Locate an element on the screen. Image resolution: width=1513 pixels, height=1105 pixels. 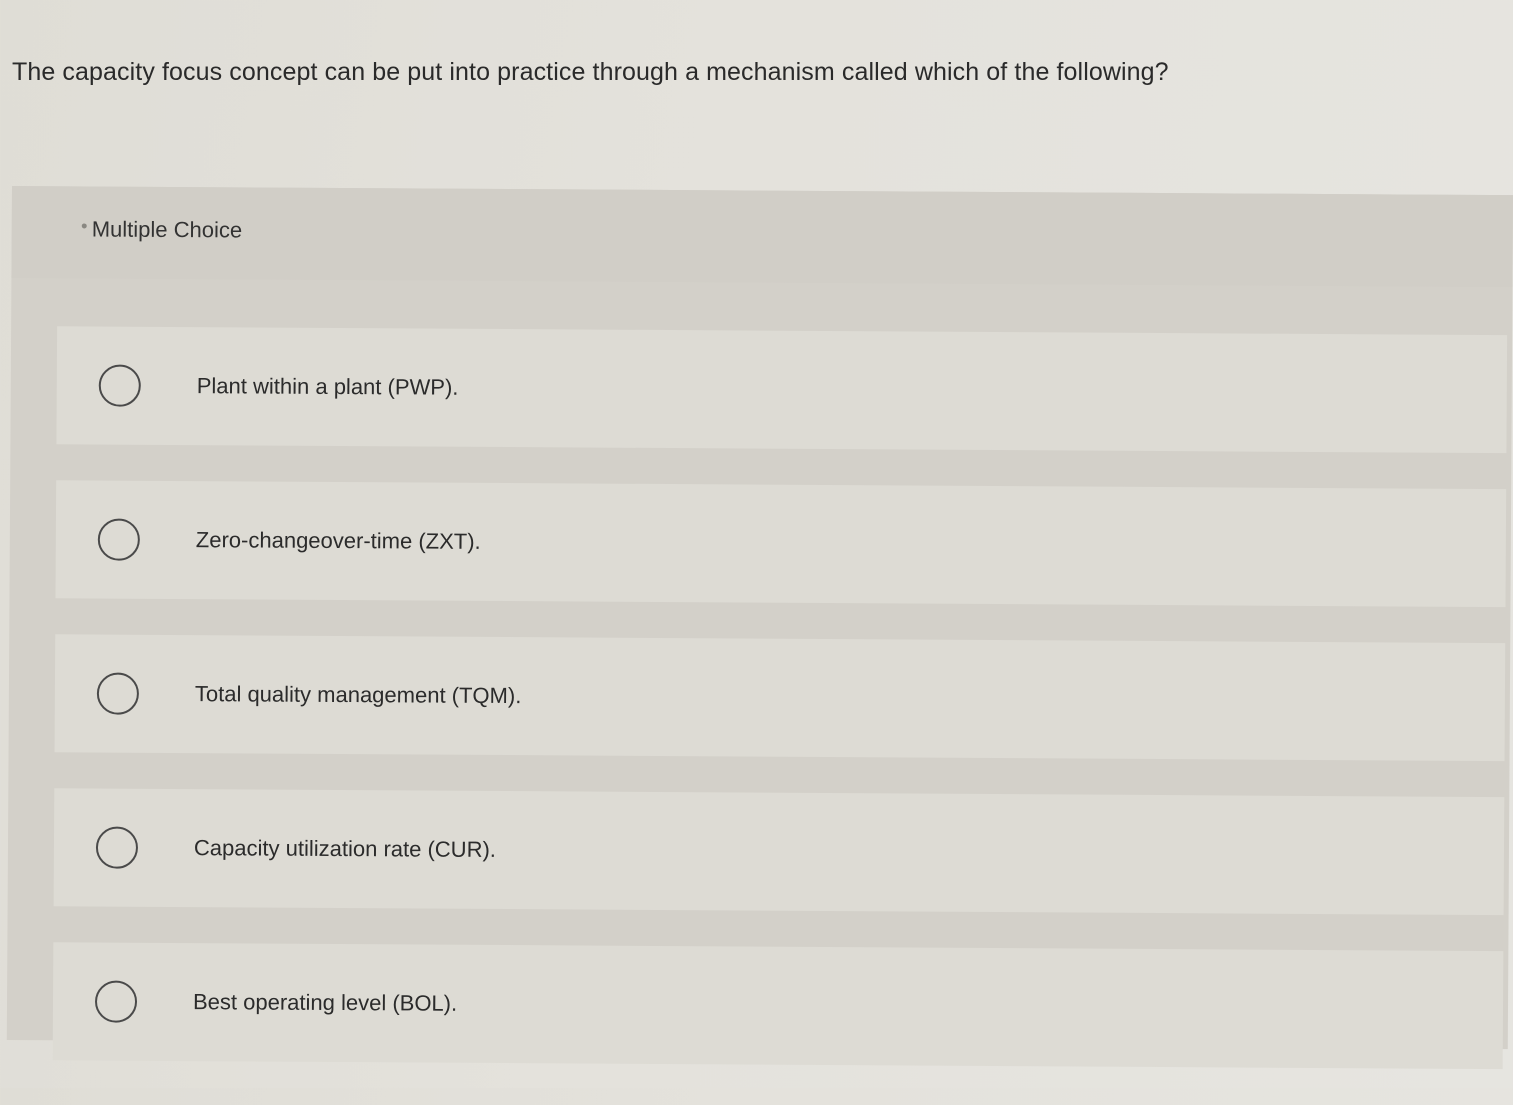
choice-option-pwp: Plant within a plant (PWP). is located at coordinates (782, 390).